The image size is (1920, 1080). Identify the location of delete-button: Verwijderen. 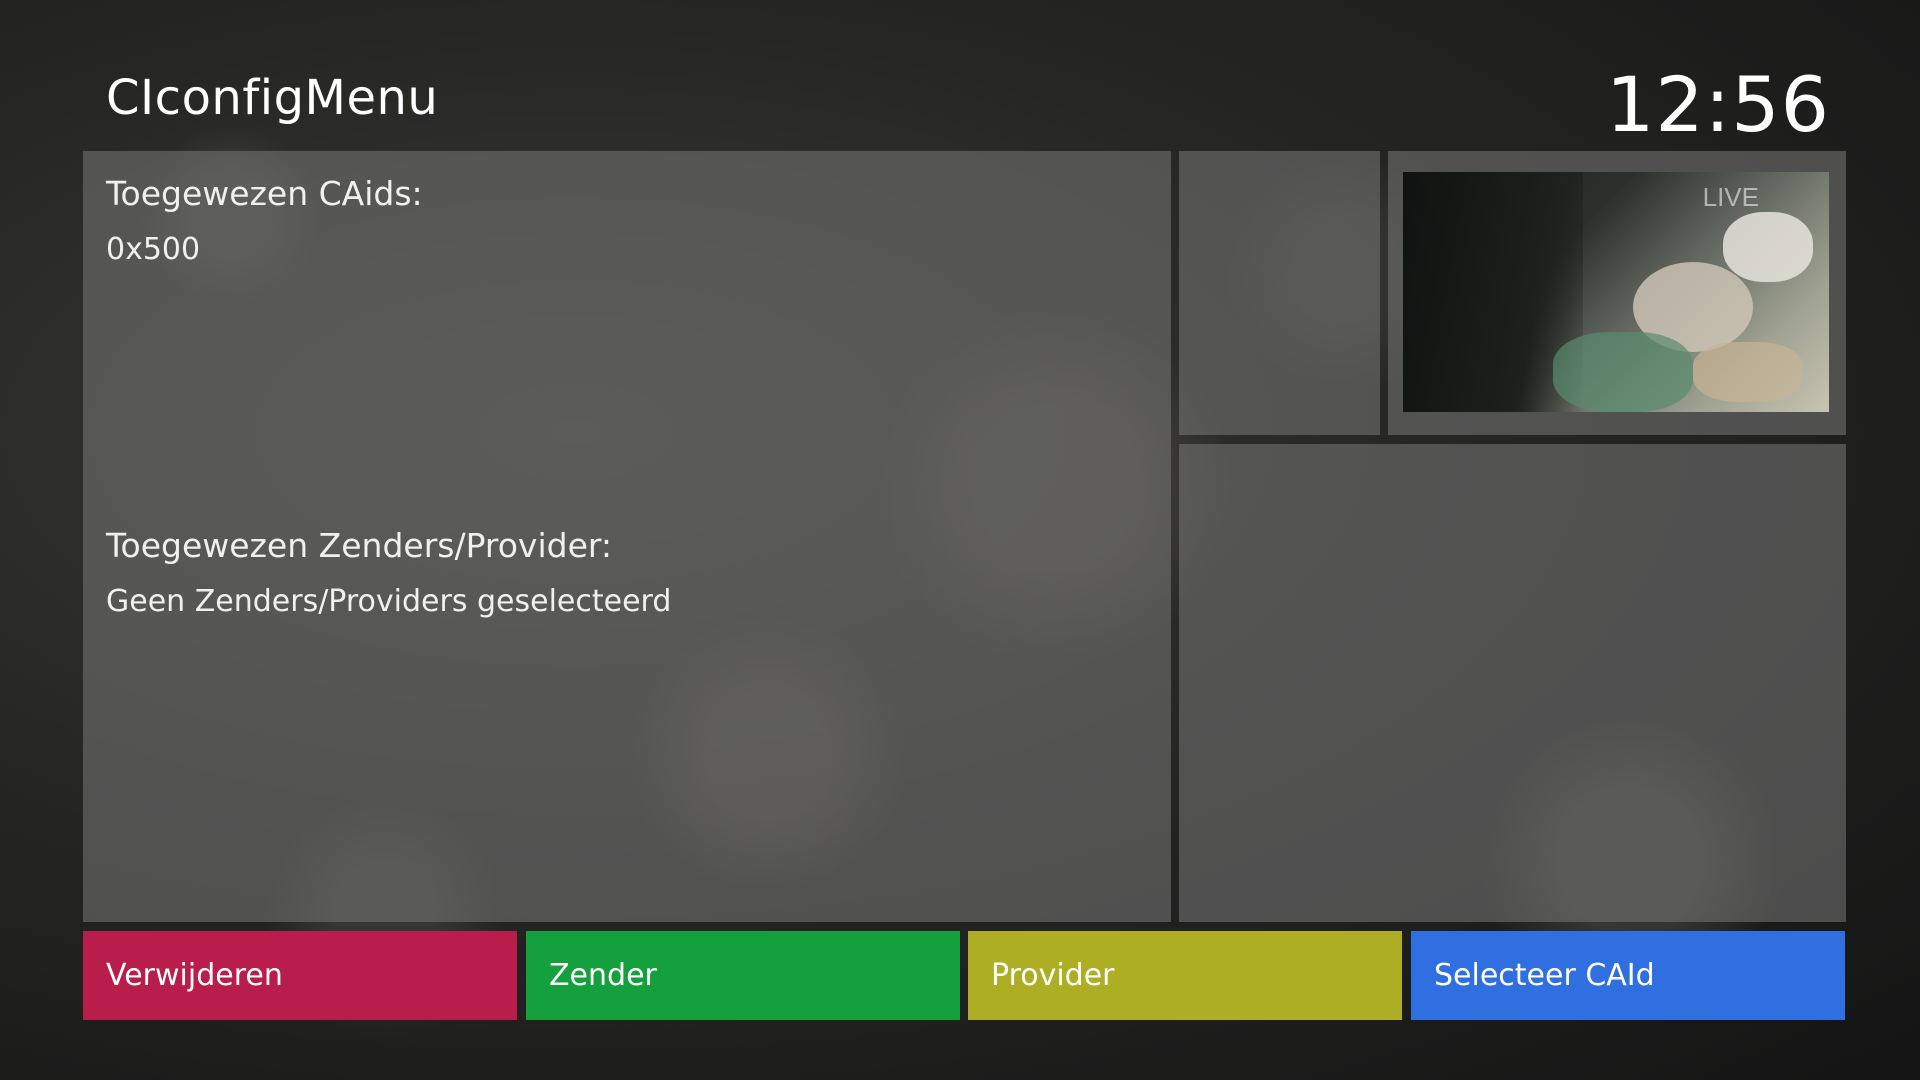
(300, 975).